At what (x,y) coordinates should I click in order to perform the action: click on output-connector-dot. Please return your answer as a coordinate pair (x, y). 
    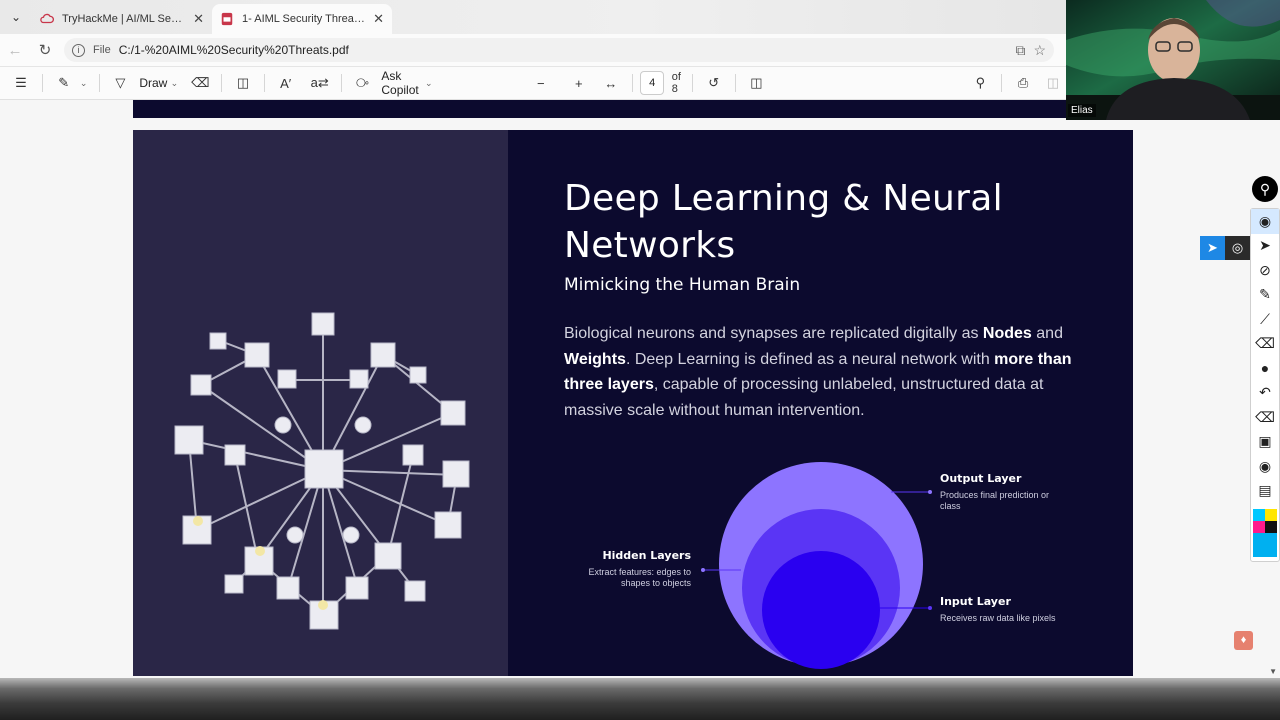
    Looking at the image, I should click on (930, 492).